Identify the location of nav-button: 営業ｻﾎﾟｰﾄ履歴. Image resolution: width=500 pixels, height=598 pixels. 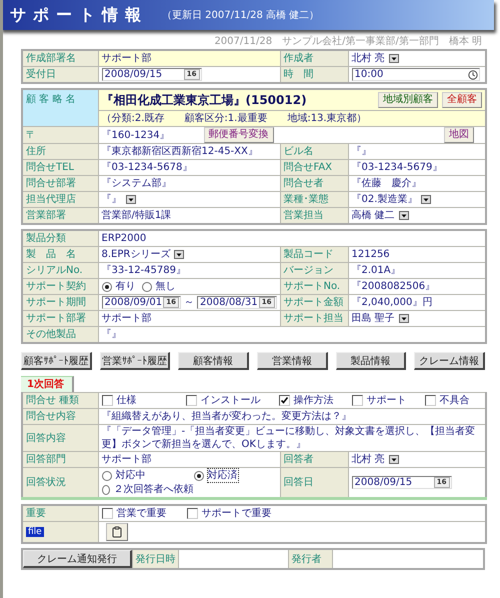
(135, 361).